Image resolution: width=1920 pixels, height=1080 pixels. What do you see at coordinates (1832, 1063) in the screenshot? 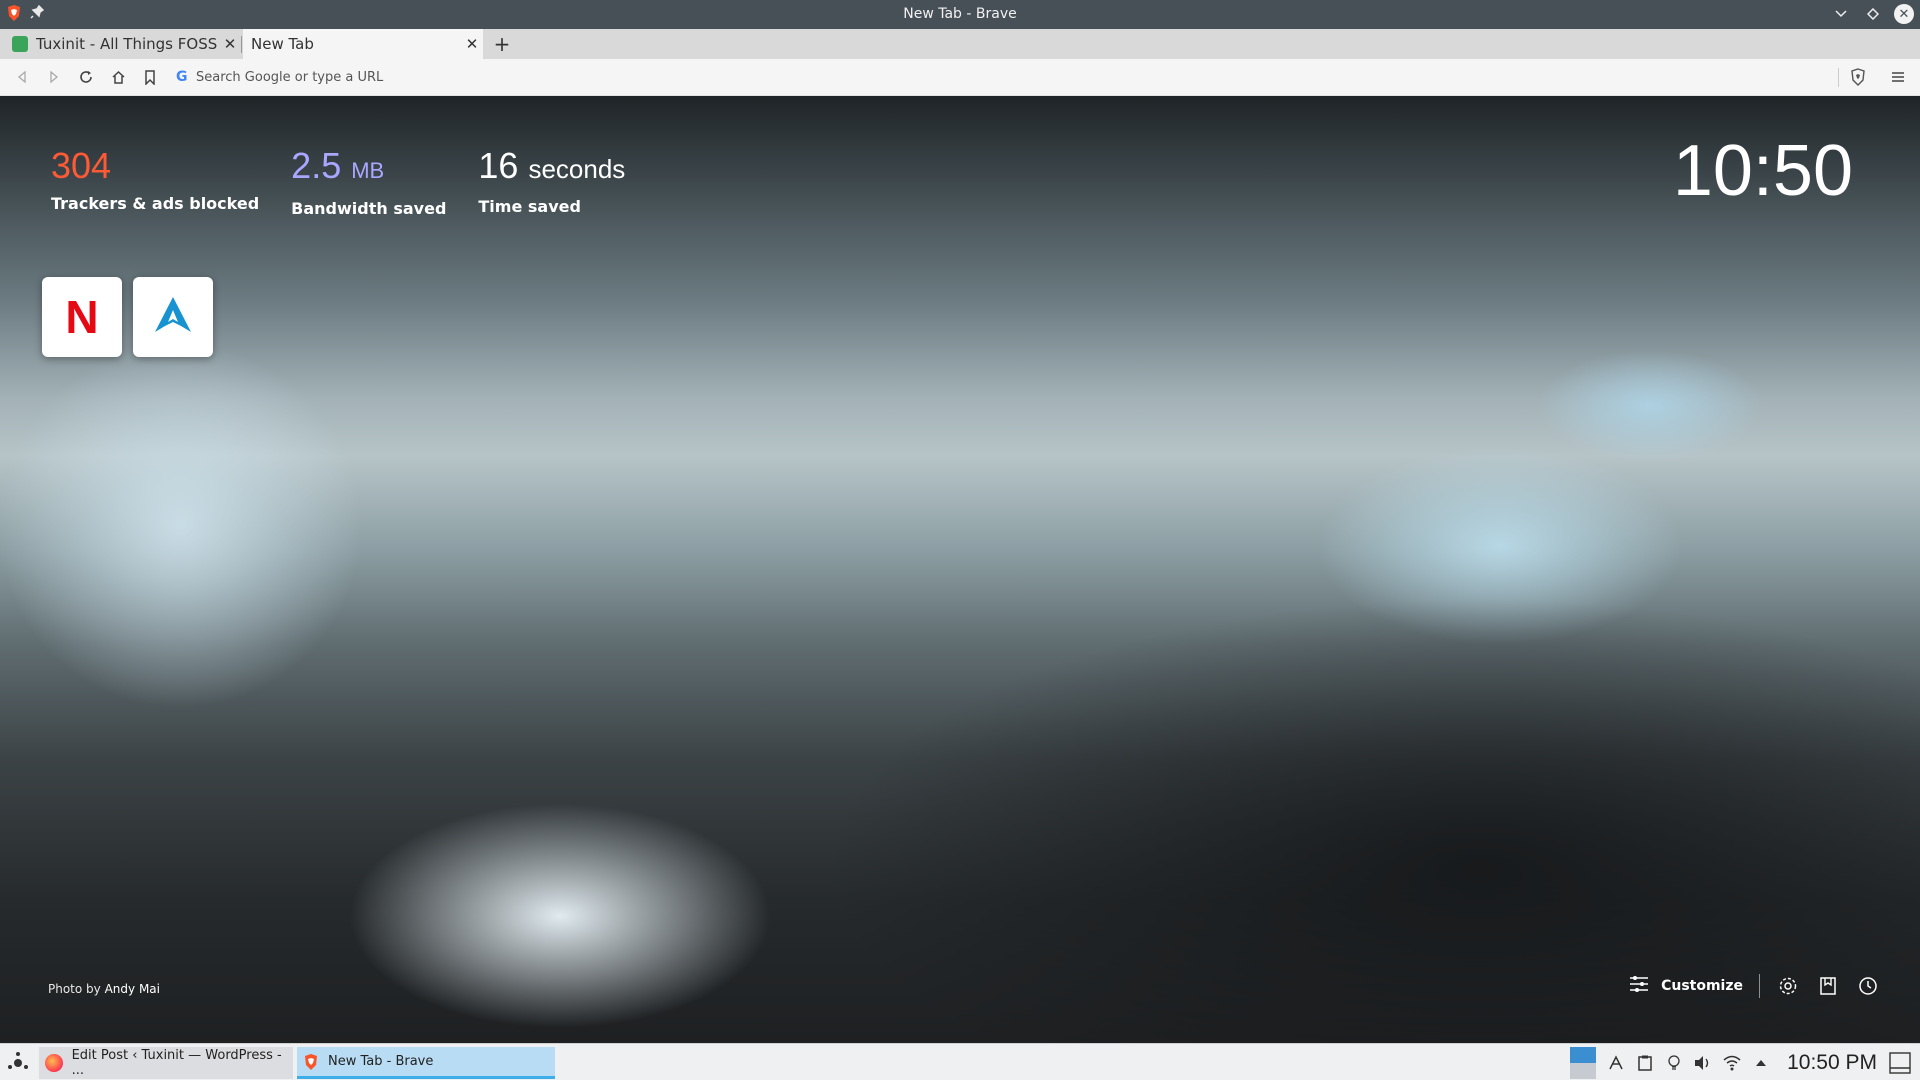
I see `system-clock: 10:50 PM` at bounding box center [1832, 1063].